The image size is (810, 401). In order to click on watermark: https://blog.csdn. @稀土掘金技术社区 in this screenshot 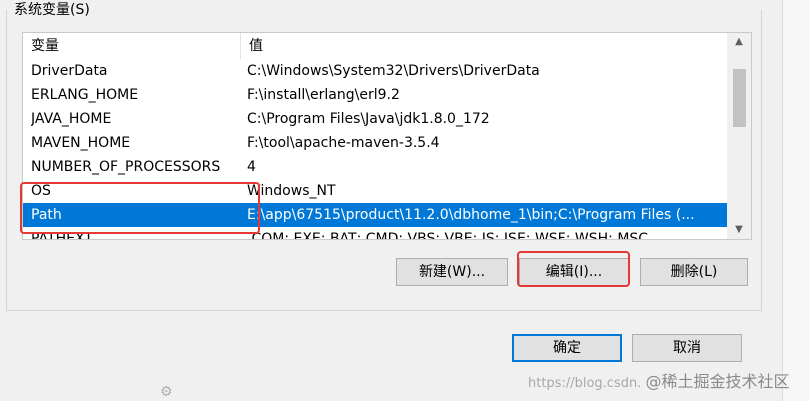, I will do `click(659, 380)`.